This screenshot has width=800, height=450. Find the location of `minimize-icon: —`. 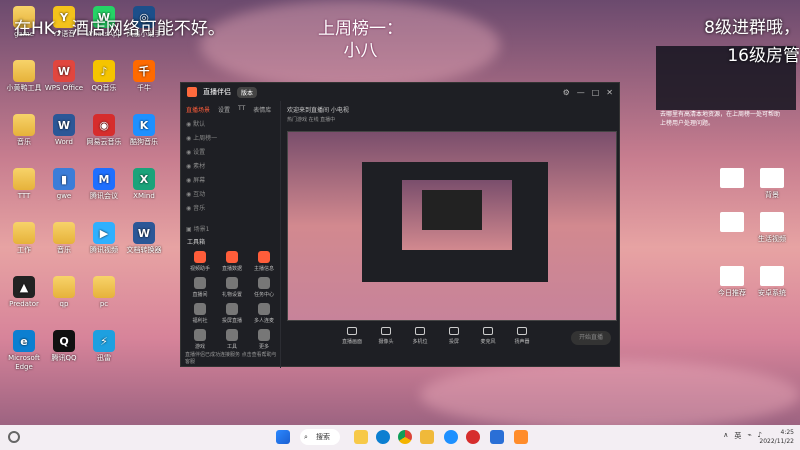

minimize-icon: — is located at coordinates (581, 92).